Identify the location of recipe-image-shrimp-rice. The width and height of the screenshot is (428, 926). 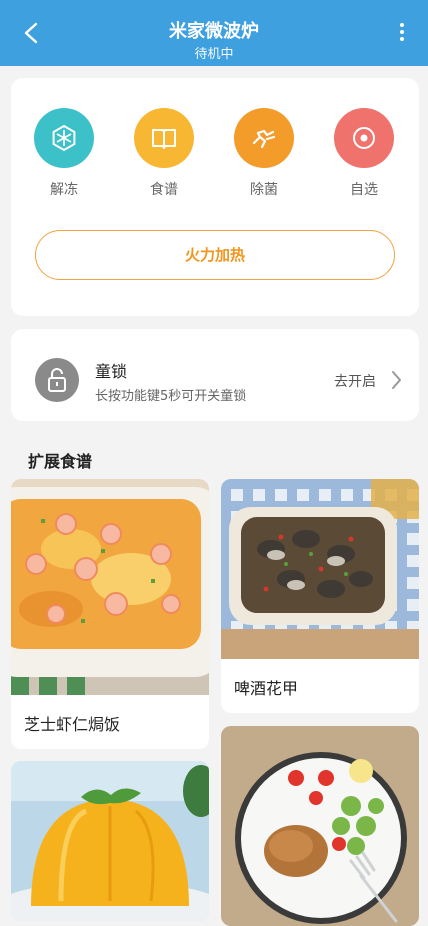
(110, 587).